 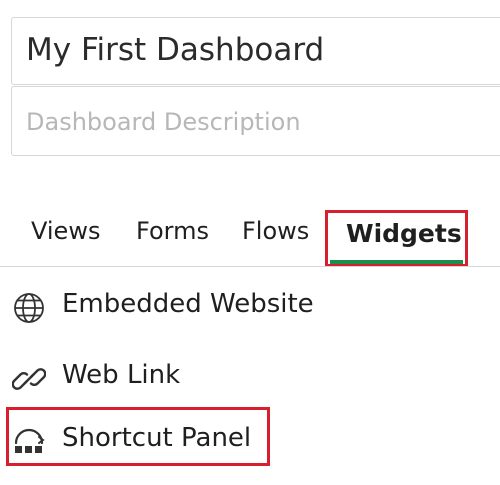 What do you see at coordinates (65, 231) in the screenshot?
I see `tab-views: Views` at bounding box center [65, 231].